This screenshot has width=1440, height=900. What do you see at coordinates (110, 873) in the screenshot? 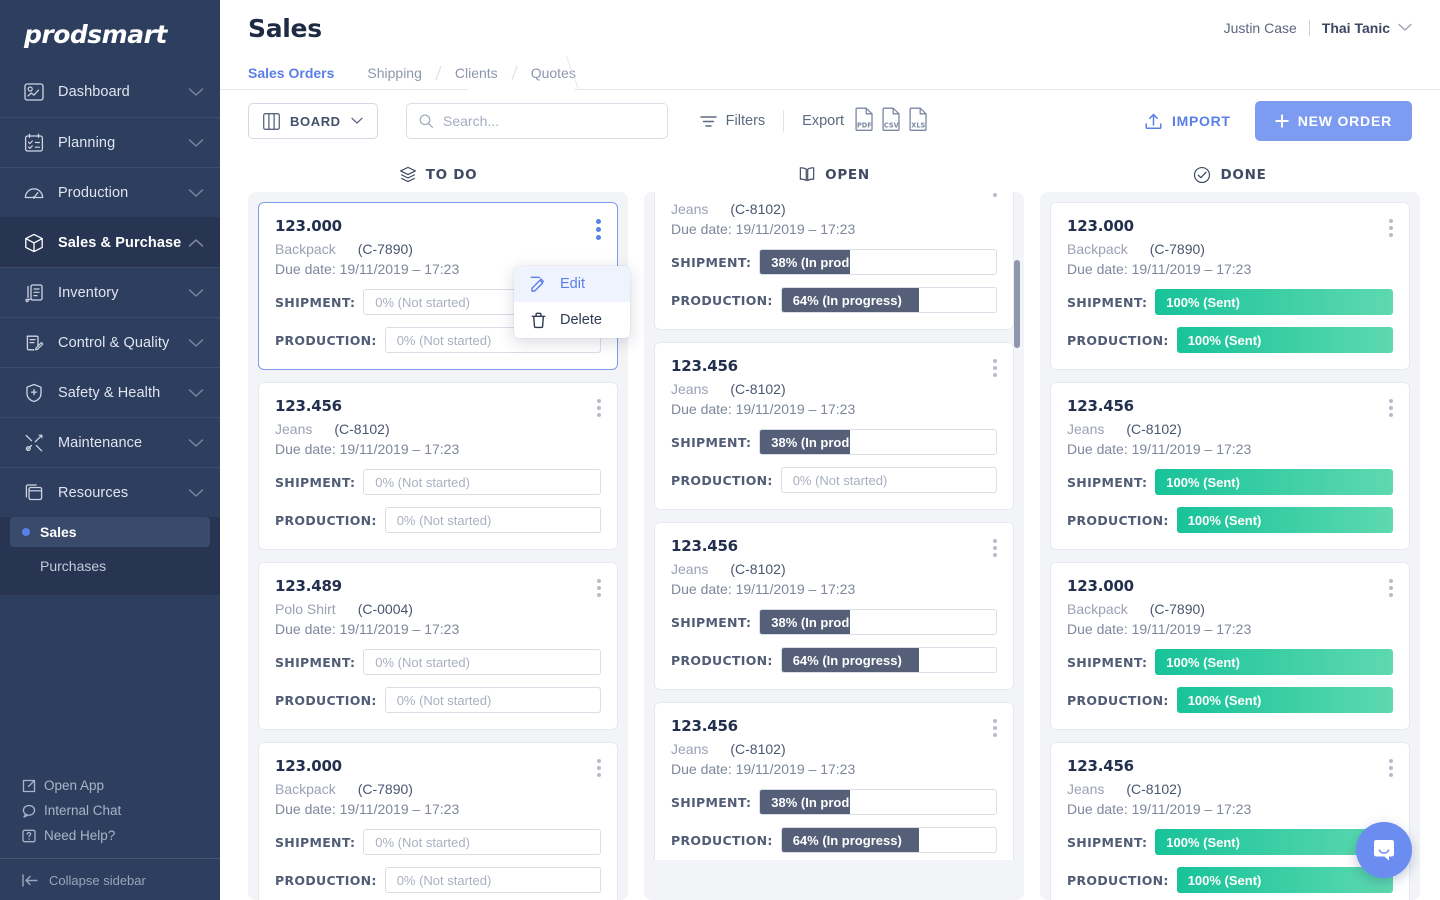
I see `collapse-sidebar-button: Collapse sidebar` at bounding box center [110, 873].